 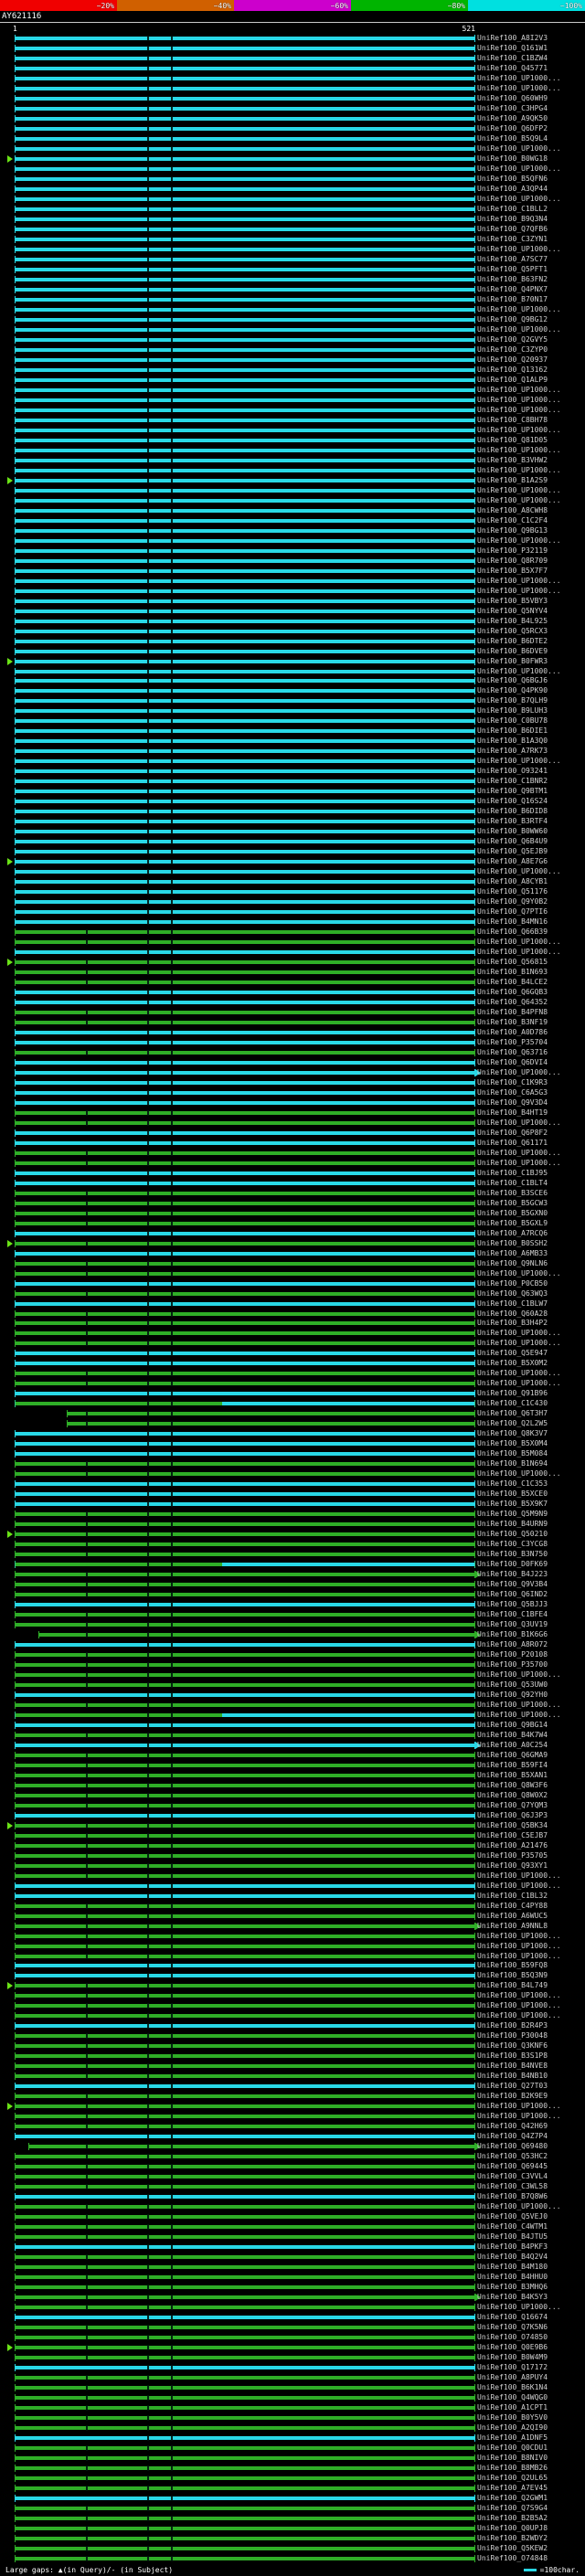 What do you see at coordinates (531, 1625) in the screenshot?
I see `hit-accession-link: UniRef100_Q3UV19` at bounding box center [531, 1625].